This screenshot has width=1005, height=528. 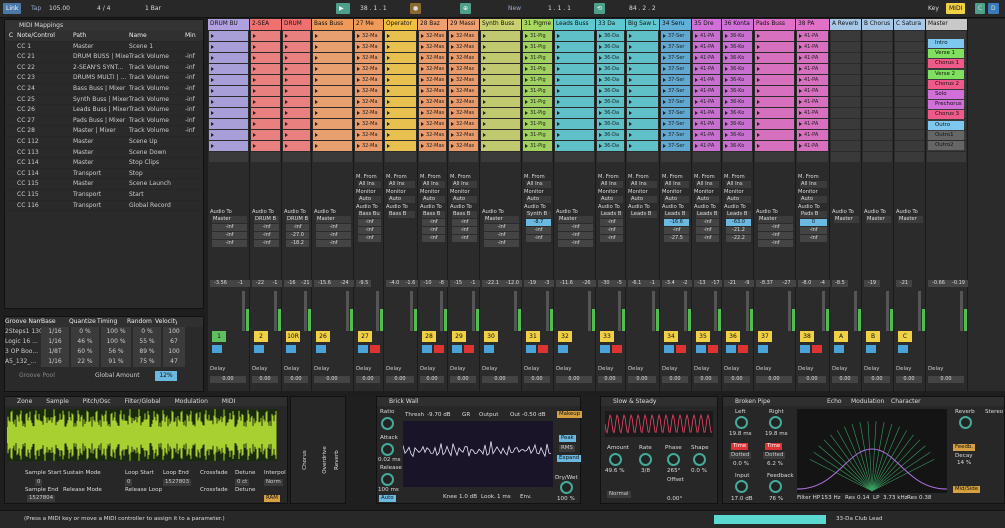 What do you see at coordinates (946, 104) in the screenshot?
I see `scene-button: Prechorus` at bounding box center [946, 104].